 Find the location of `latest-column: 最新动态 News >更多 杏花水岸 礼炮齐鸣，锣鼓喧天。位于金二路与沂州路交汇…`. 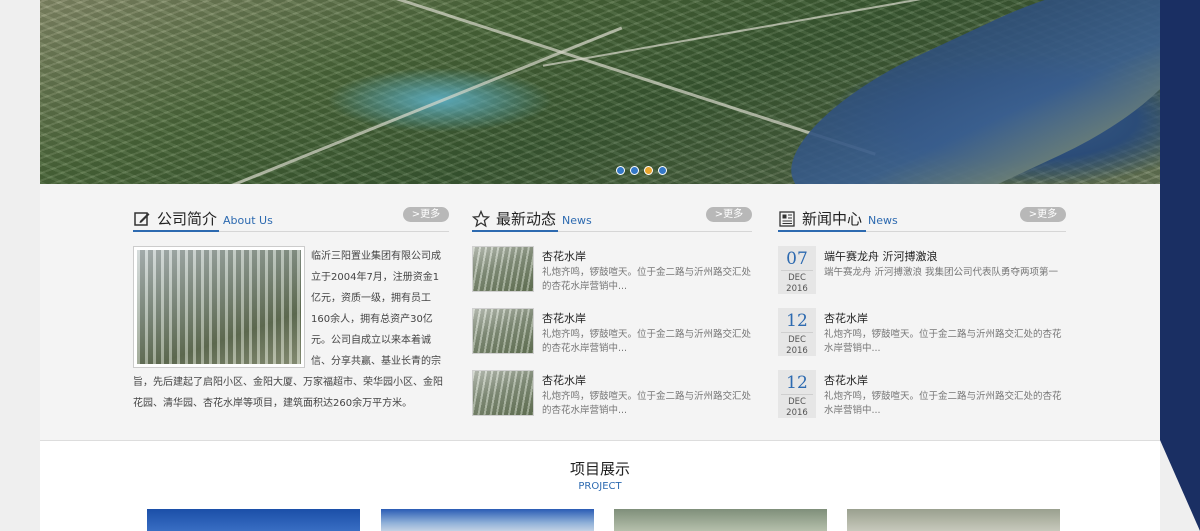

latest-column: 最新动态 News >更多 杏花水岸 礼炮齐鸣，锣鼓喧天。位于金二路与沂州路交汇… is located at coordinates (612, 311).